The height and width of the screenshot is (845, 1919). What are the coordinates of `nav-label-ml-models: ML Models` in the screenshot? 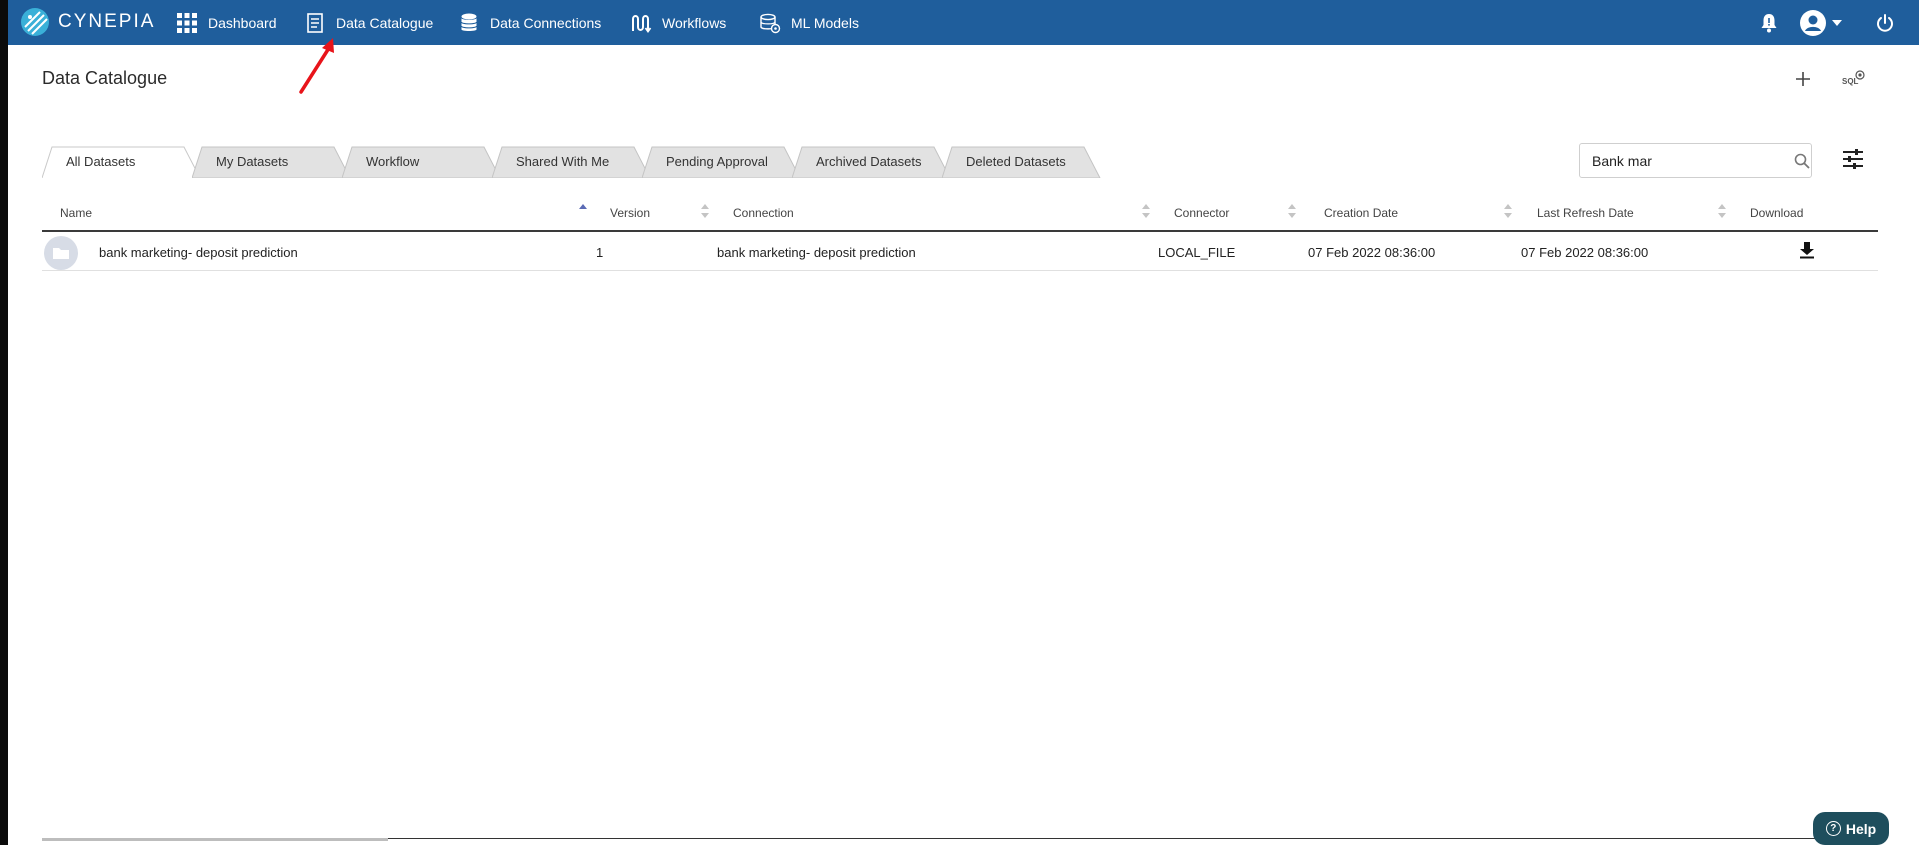 It's located at (825, 22).